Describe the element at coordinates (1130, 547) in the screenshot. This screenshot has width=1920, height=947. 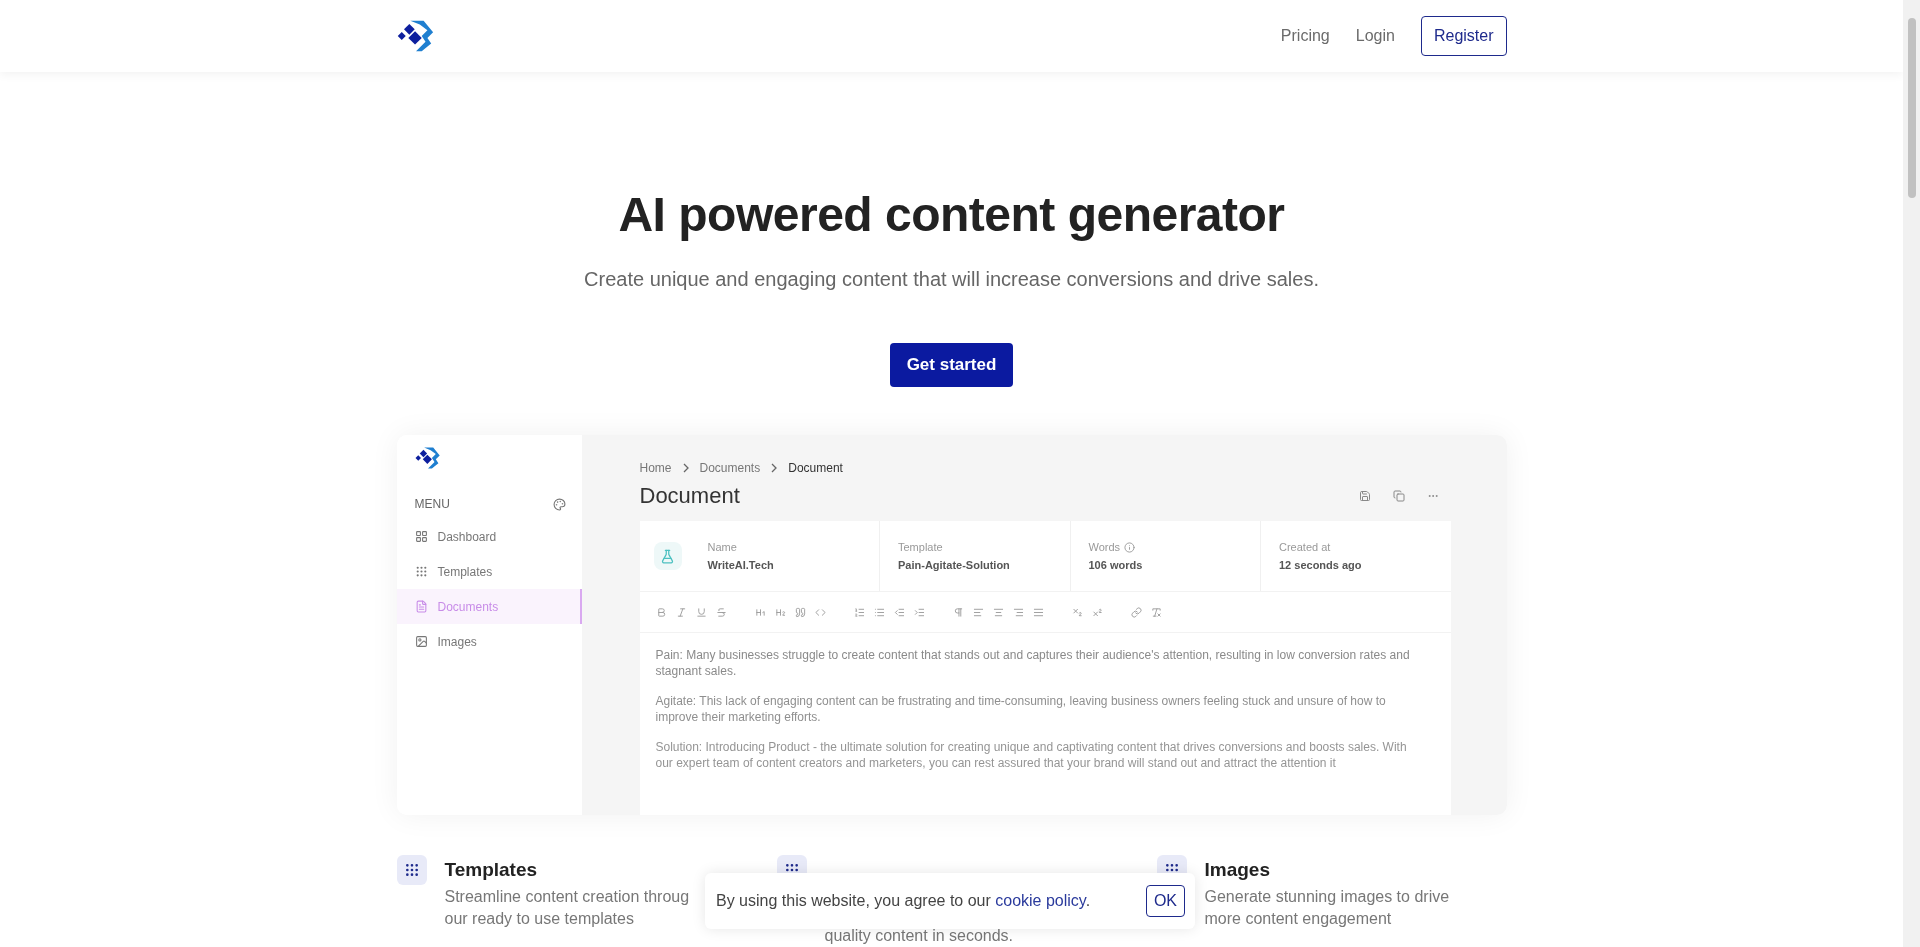
I see `info-icon` at that location.